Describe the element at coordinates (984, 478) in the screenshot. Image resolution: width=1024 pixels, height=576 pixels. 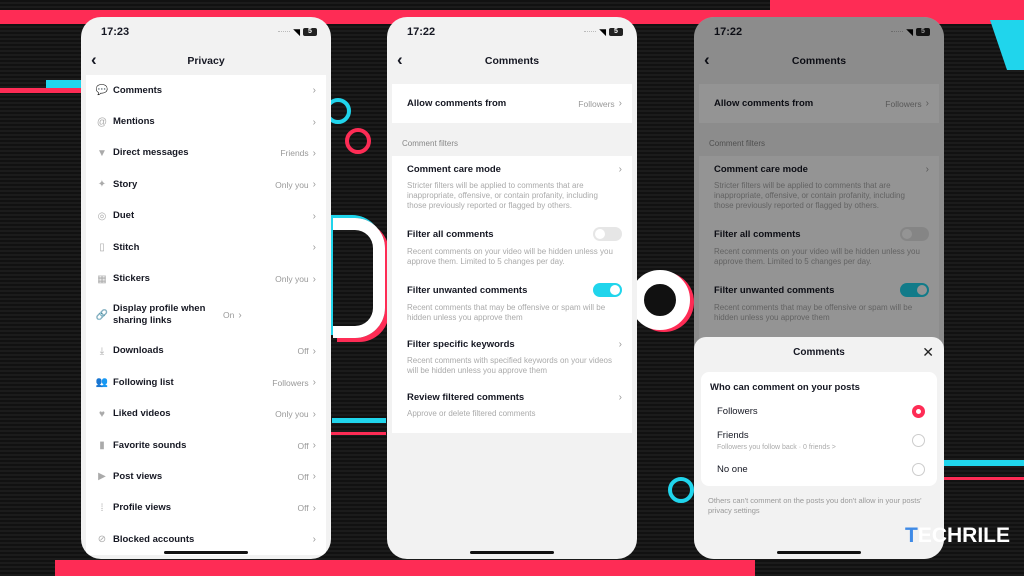
I see `bg-red-bar-right` at that location.